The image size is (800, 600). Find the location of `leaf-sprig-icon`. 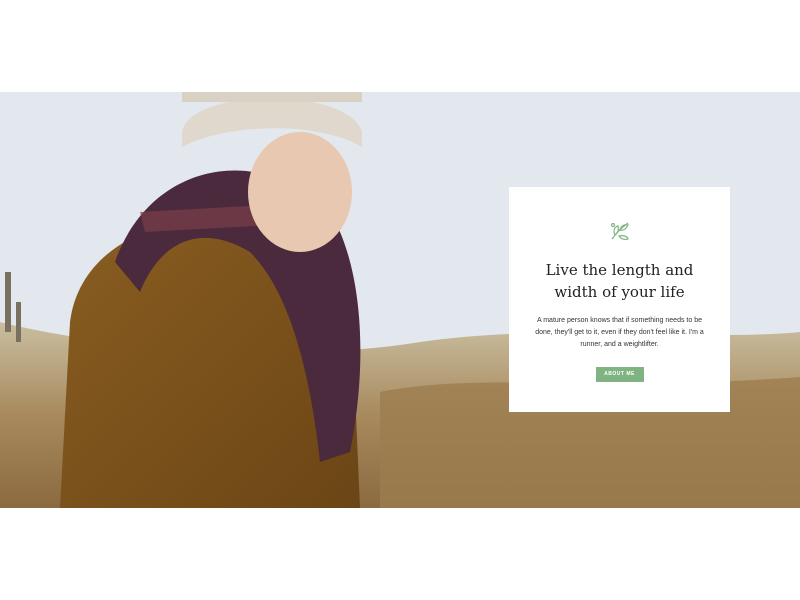

leaf-sprig-icon is located at coordinates (619, 231).